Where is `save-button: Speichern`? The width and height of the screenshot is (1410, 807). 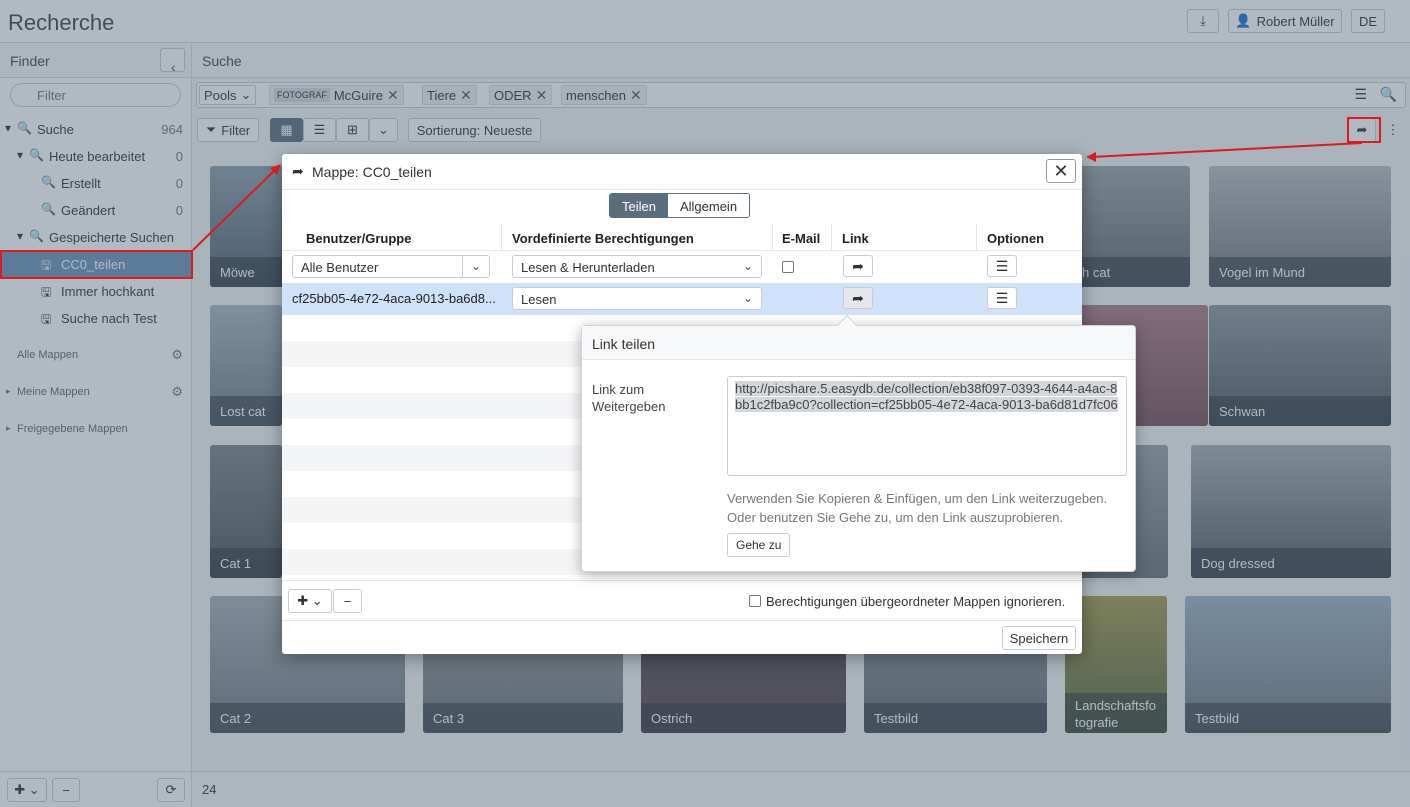 save-button: Speichern is located at coordinates (1039, 638).